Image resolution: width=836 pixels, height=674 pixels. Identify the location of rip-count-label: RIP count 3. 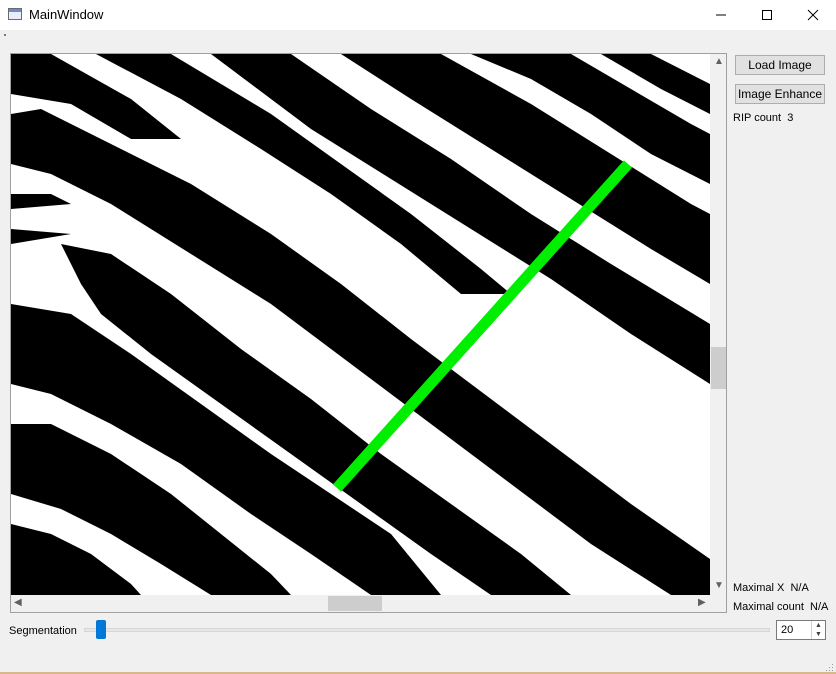
(763, 118).